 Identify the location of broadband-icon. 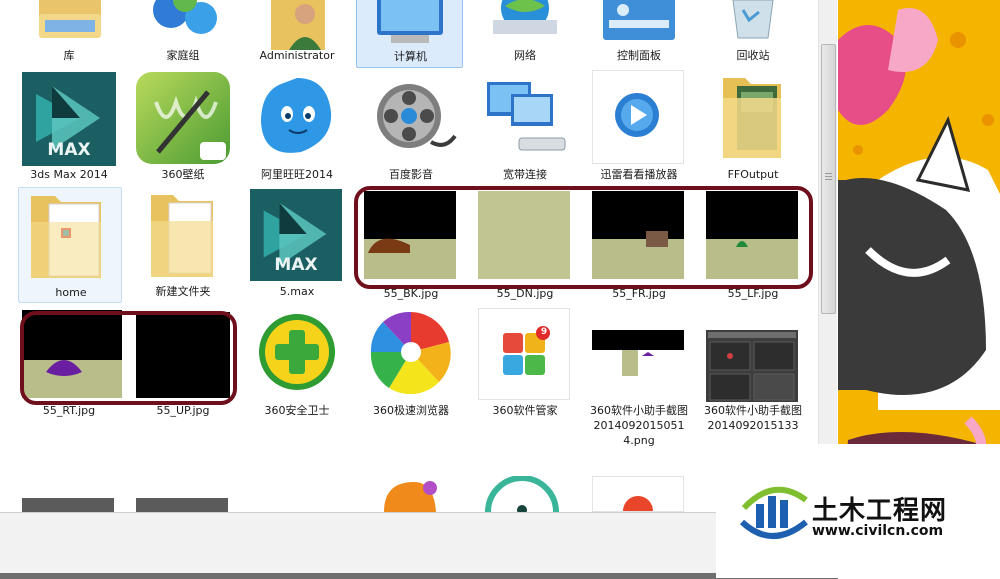
(526, 116).